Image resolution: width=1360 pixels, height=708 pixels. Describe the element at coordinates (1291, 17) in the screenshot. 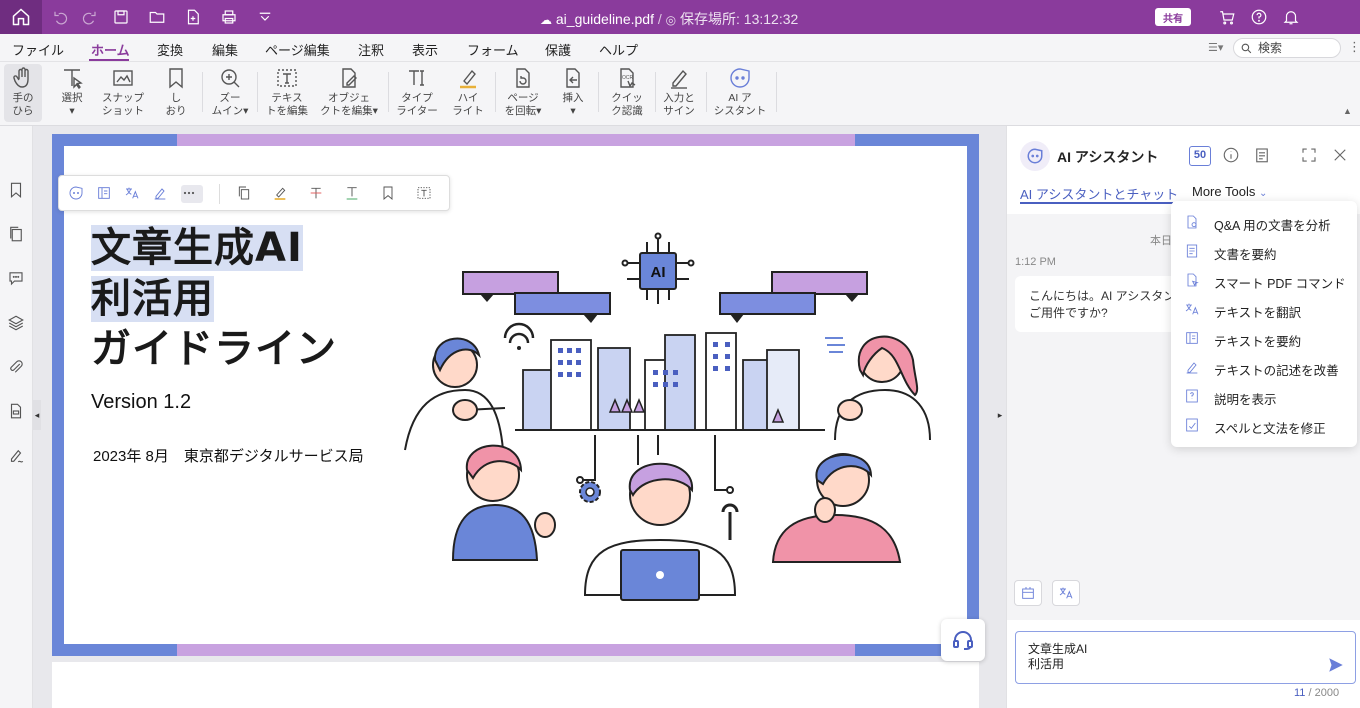

I see `notification-bell-icon` at that location.